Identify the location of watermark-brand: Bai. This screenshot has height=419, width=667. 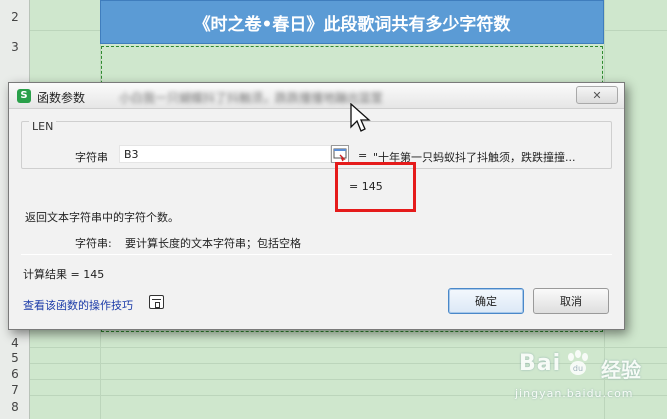
(540, 363).